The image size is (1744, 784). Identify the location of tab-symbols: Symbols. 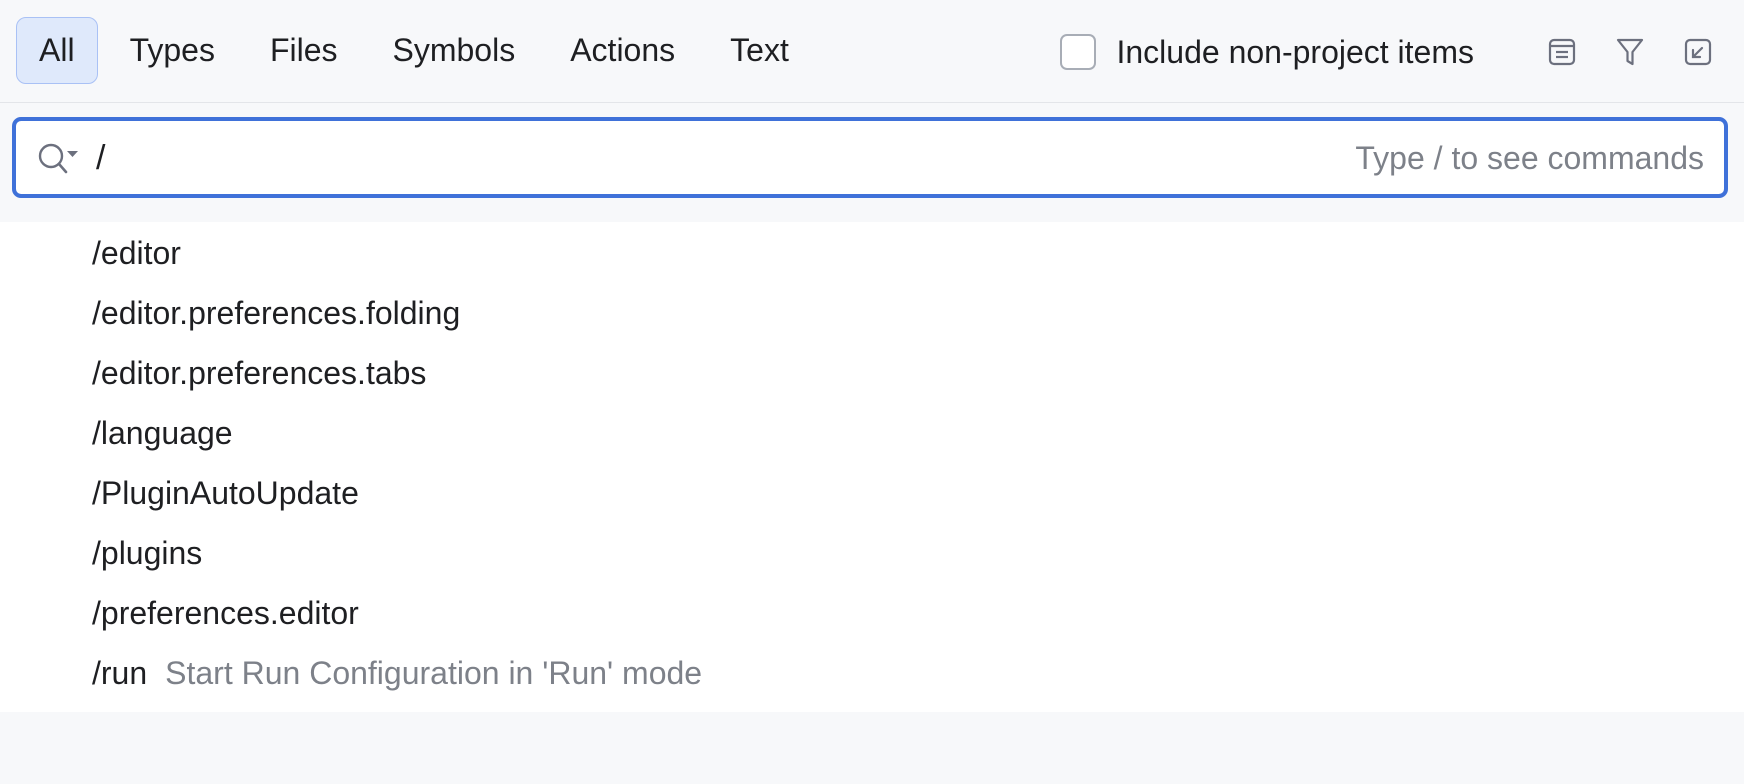
(454, 50).